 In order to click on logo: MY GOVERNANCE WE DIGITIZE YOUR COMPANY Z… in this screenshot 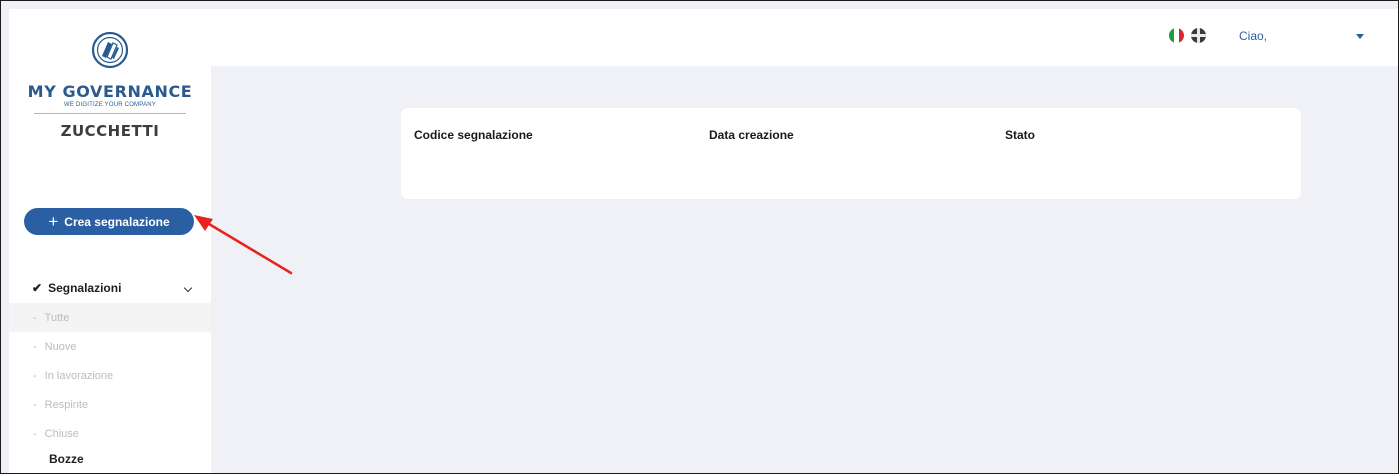, I will do `click(110, 89)`.